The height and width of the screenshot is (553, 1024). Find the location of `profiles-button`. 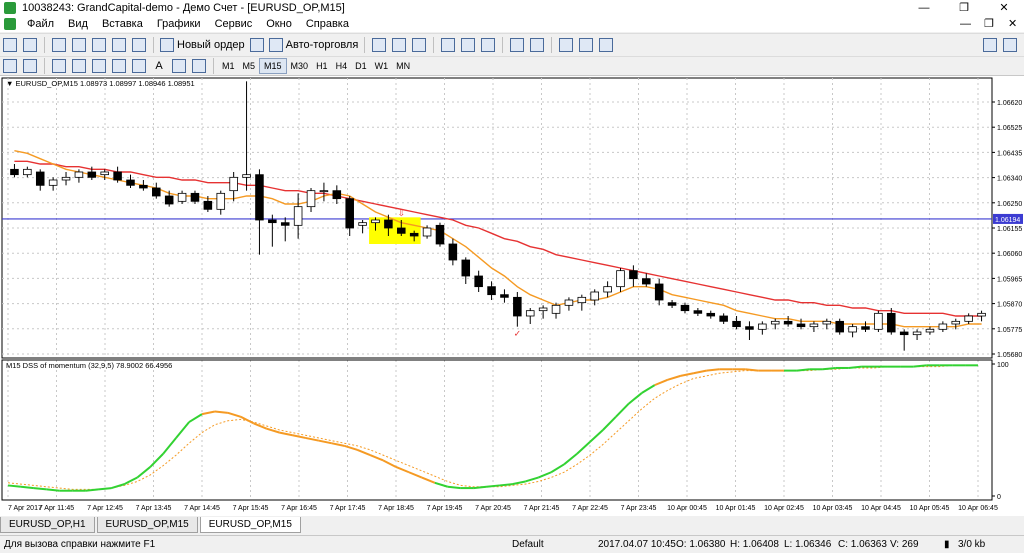

profiles-button is located at coordinates (30, 45).